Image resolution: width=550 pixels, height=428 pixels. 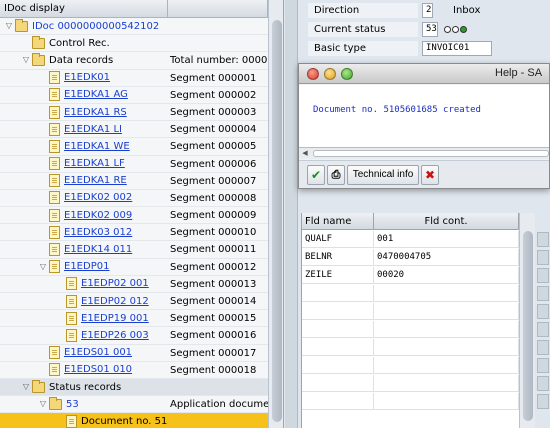 What do you see at coordinates (96, 94) in the screenshot?
I see `tree-node-label: E1EDKA1 AG` at bounding box center [96, 94].